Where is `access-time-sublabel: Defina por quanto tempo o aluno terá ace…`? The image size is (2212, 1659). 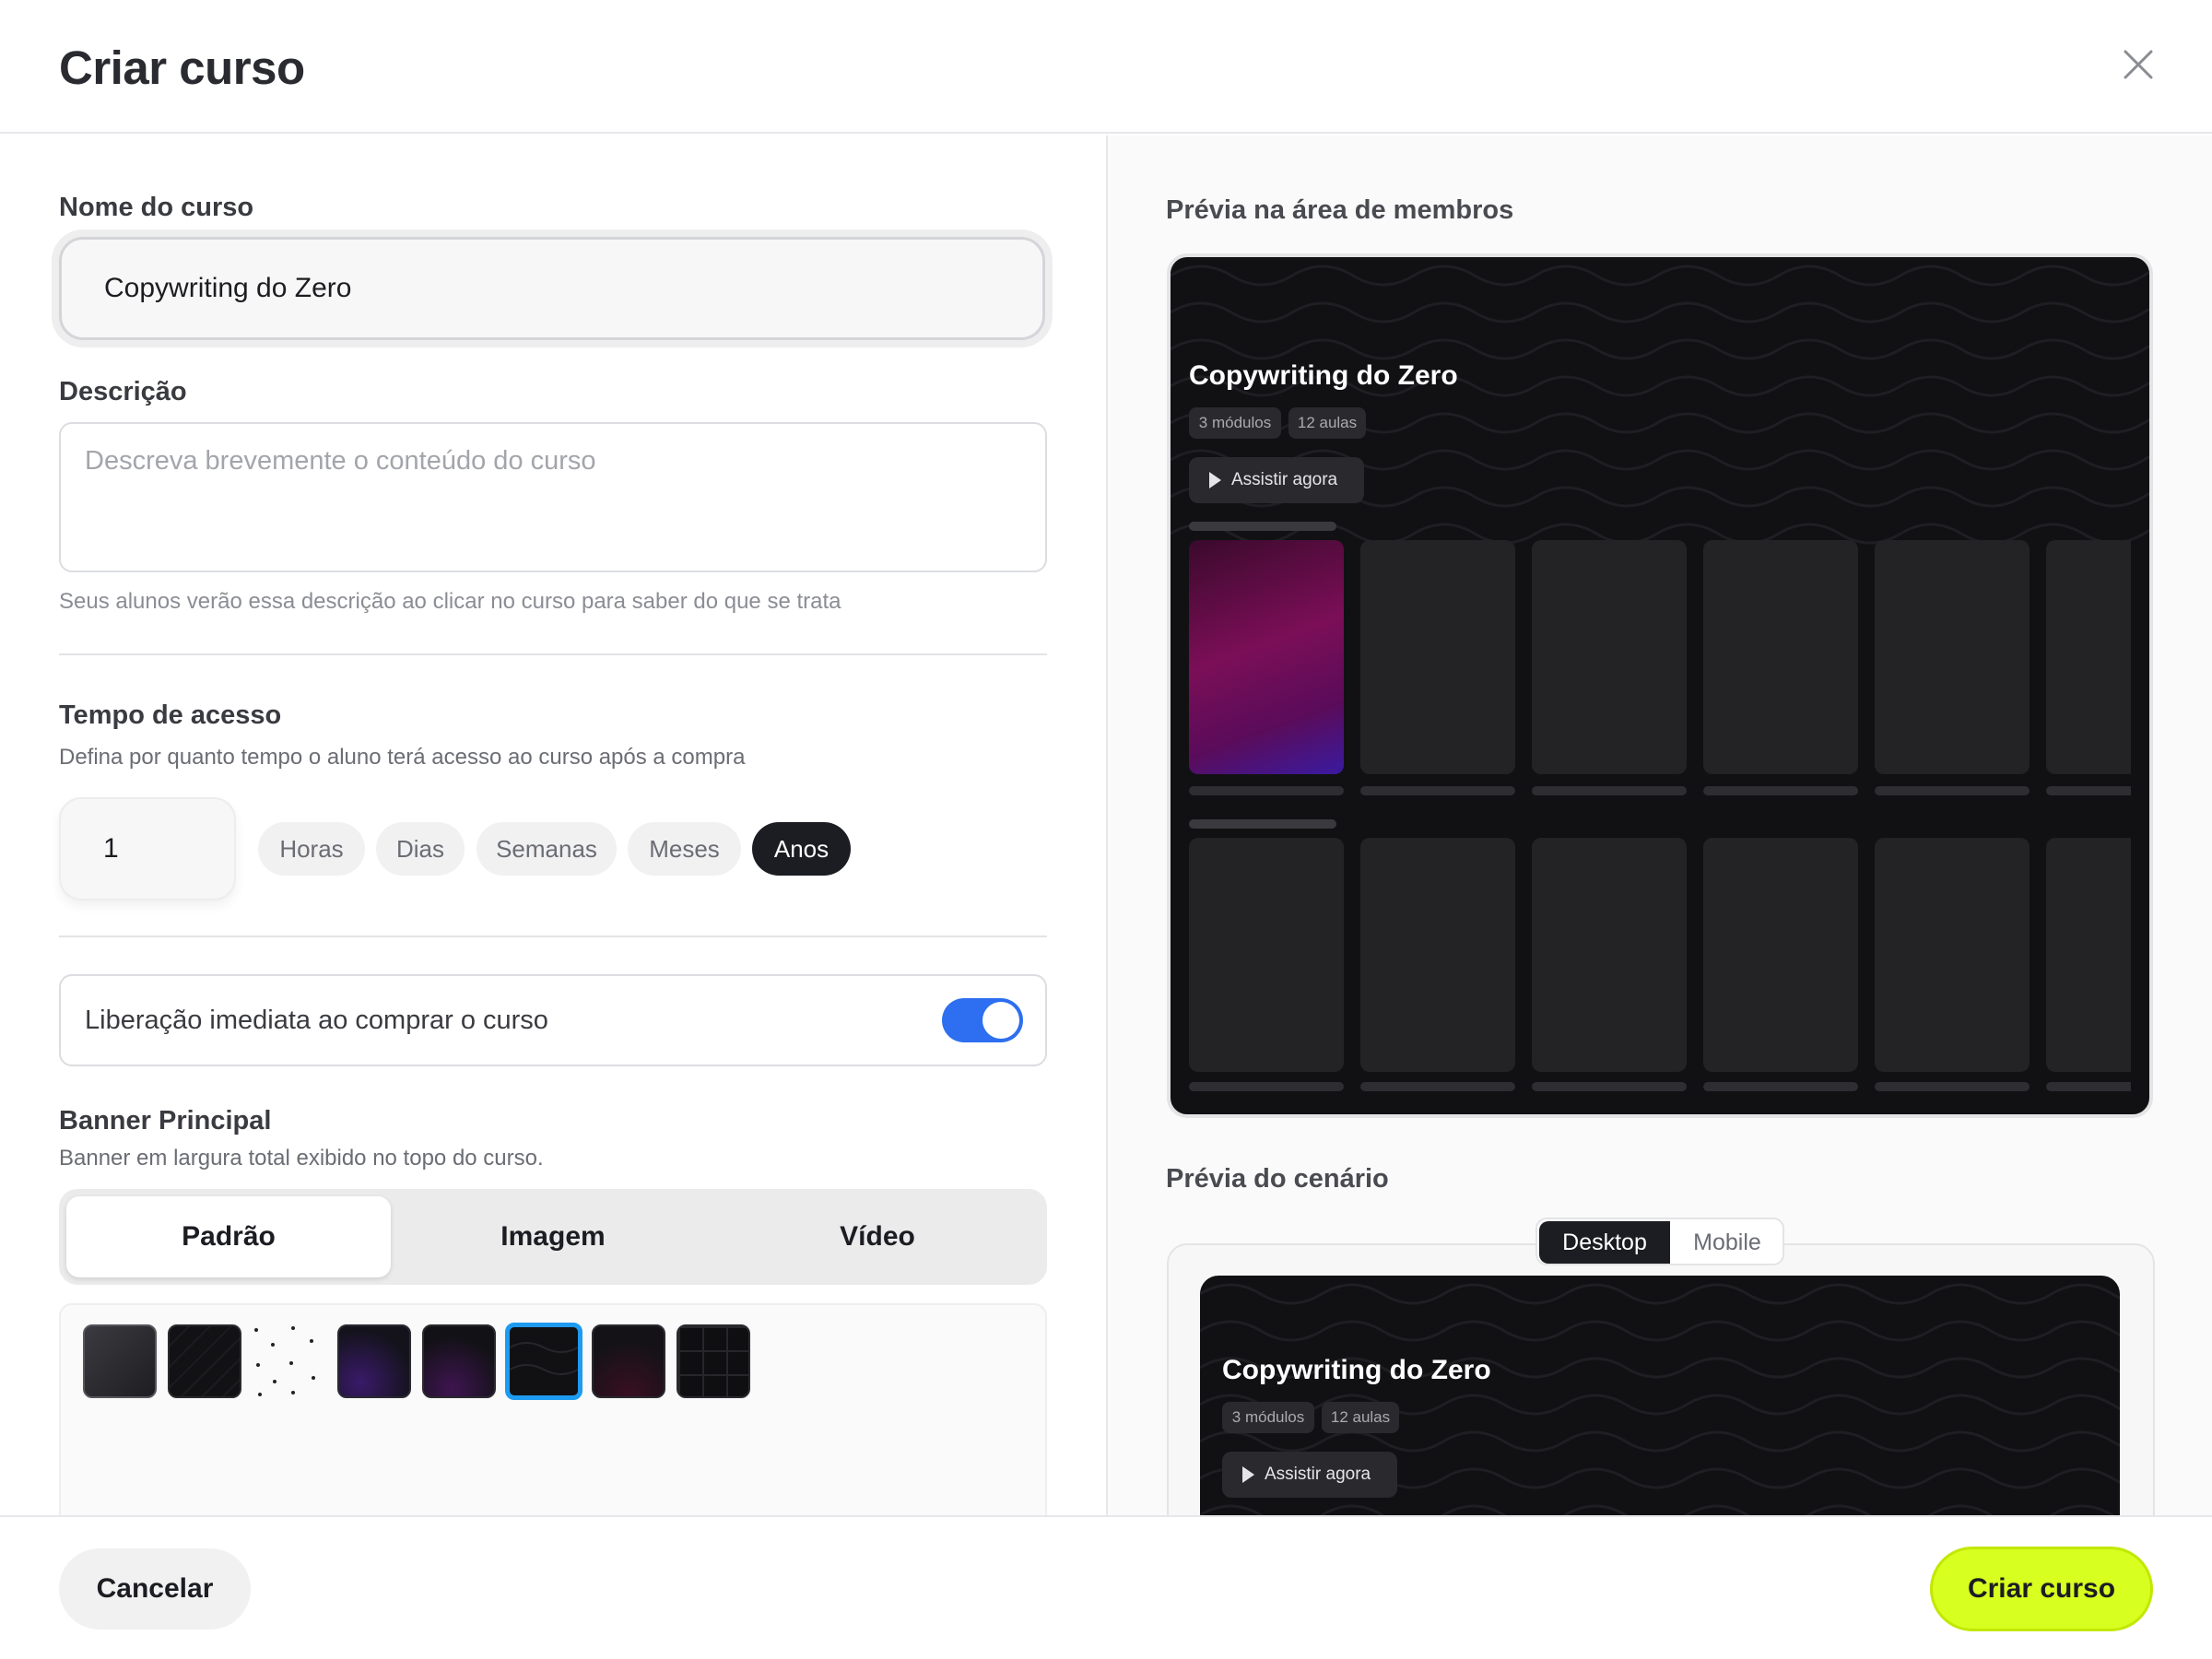
access-time-sublabel: Defina por quanto tempo o aluno terá ace… is located at coordinates (402, 757).